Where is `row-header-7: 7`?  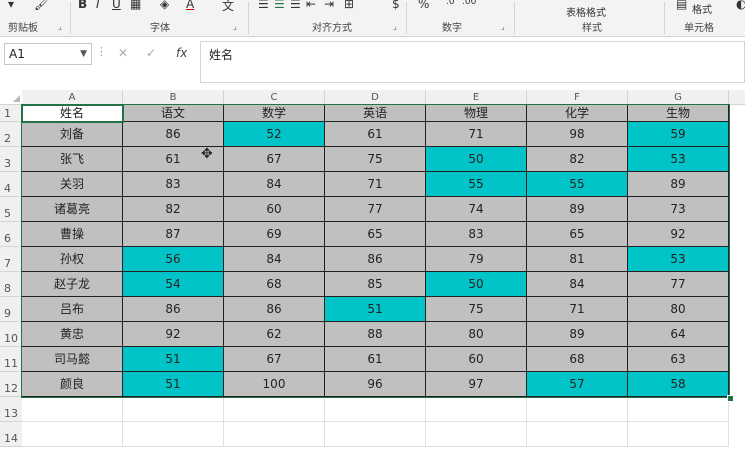
row-header-7: 7 is located at coordinates (11, 259).